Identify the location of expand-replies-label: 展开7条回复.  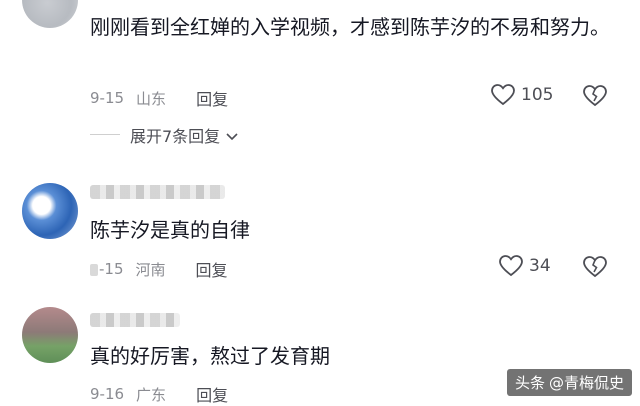
(175, 136).